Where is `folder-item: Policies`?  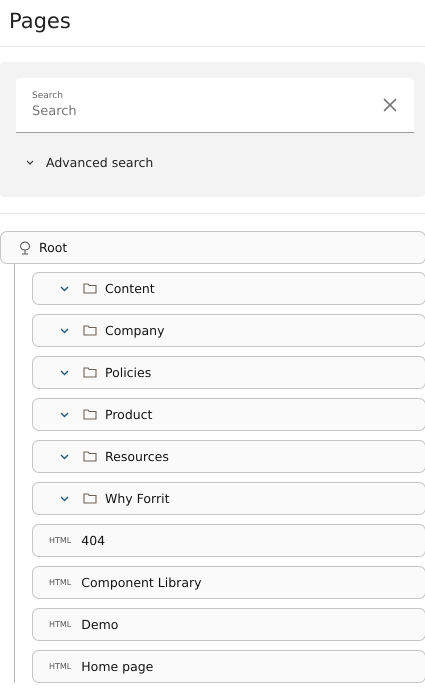
folder-item: Policies is located at coordinates (228, 372).